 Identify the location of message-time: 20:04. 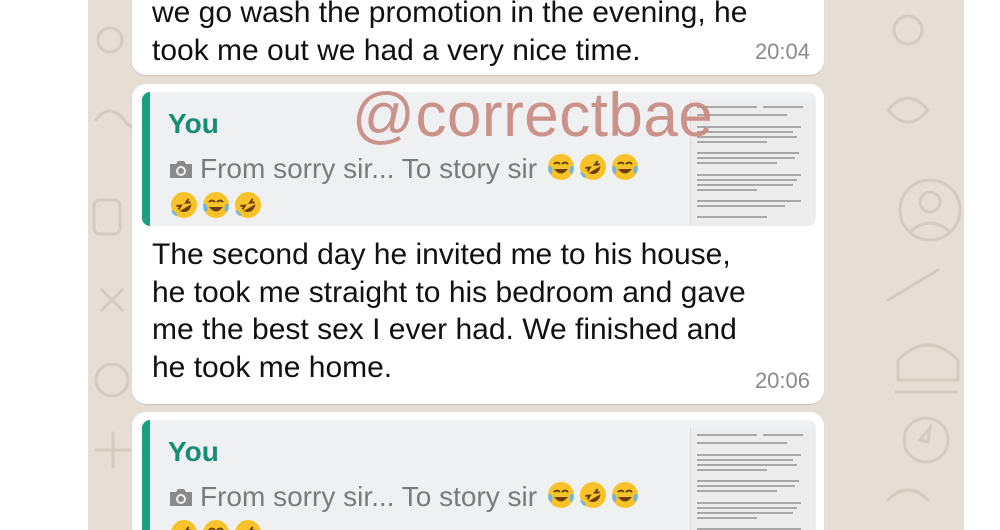
(782, 51).